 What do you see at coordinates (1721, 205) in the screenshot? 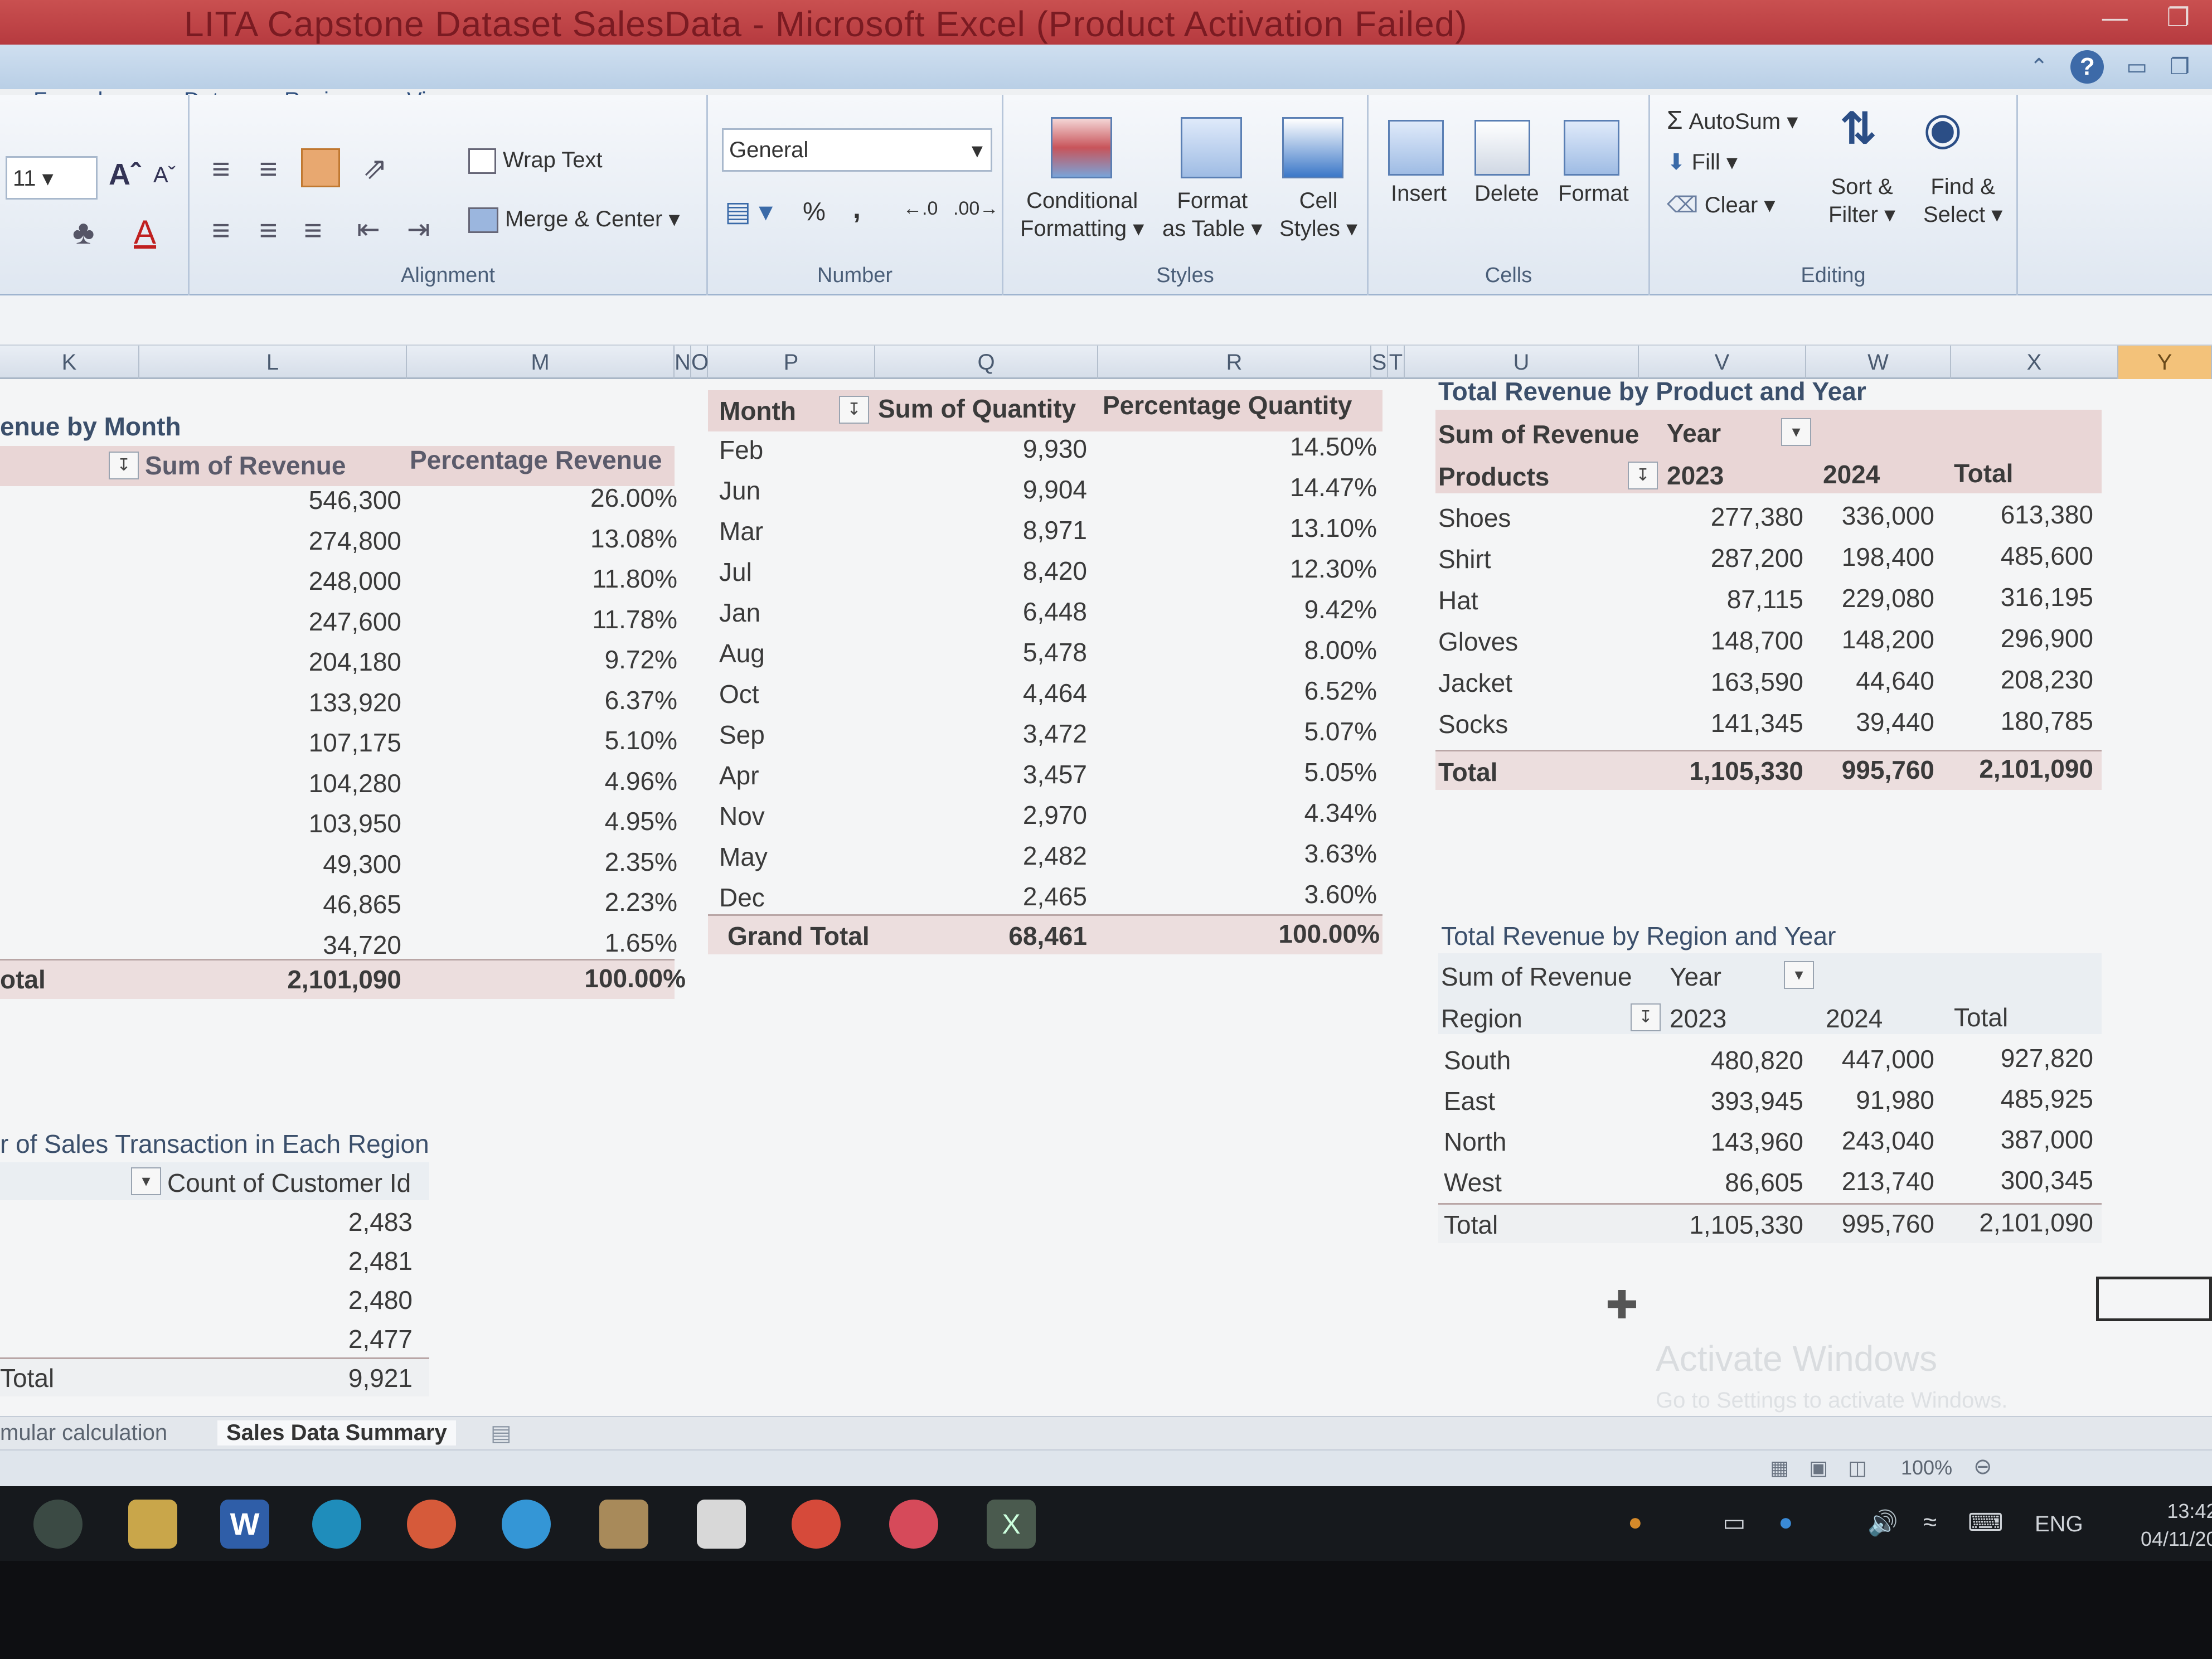
I see `clear-button: ⌫ Clear ▾` at bounding box center [1721, 205].